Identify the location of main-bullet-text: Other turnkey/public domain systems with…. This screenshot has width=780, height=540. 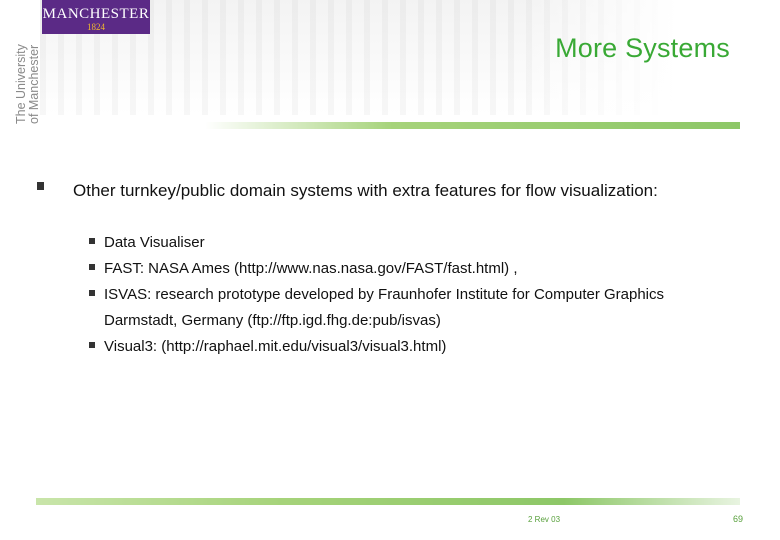
(365, 190).